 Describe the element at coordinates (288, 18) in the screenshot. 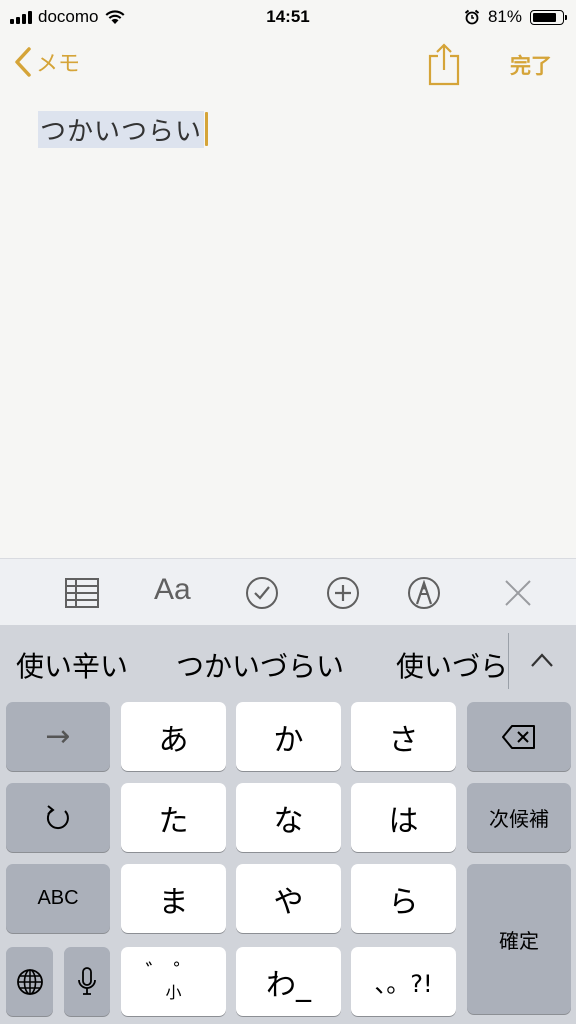

I see `status-bar: docomo 14:51 81%` at that location.